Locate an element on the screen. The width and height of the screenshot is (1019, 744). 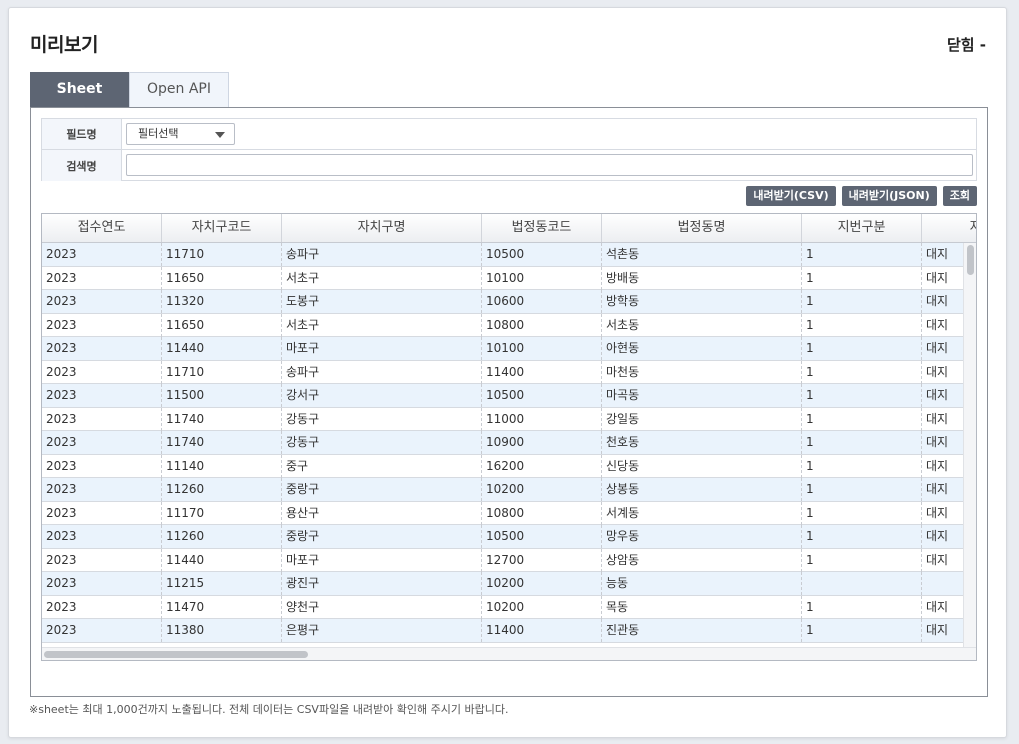
download-csv-button: 내려받기(CSV) is located at coordinates (791, 196).